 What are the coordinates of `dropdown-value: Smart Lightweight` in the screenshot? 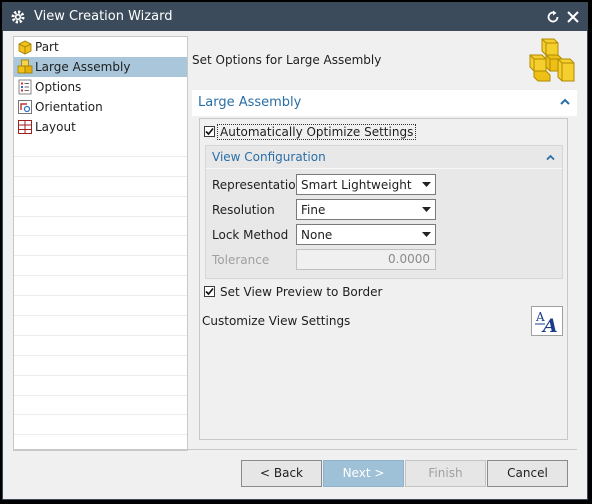 It's located at (356, 185).